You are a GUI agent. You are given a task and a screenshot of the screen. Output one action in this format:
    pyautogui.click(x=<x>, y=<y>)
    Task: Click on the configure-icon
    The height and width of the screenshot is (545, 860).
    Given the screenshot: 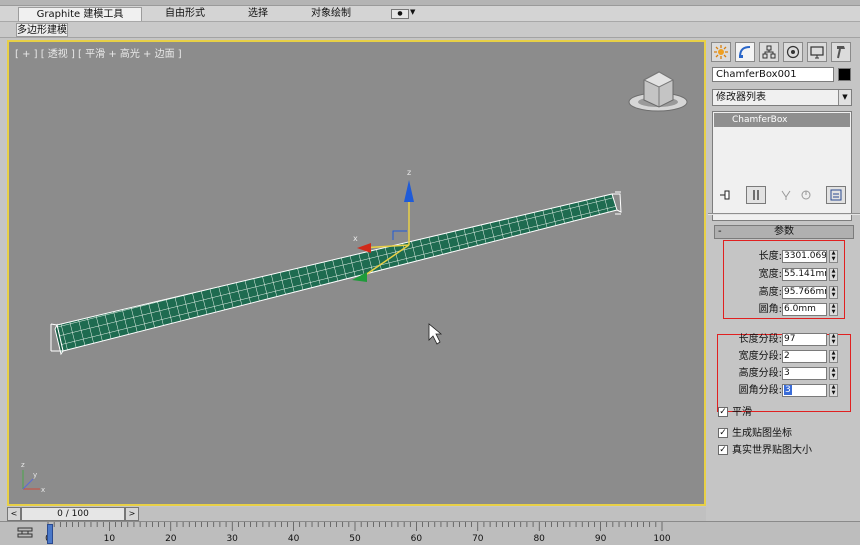 What is the action you would take?
    pyautogui.click(x=836, y=195)
    